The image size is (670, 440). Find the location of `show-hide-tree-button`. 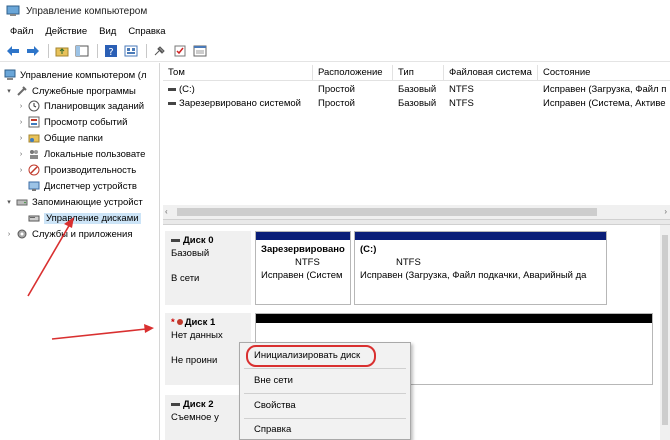

show-hide-tree-button is located at coordinates (82, 51).